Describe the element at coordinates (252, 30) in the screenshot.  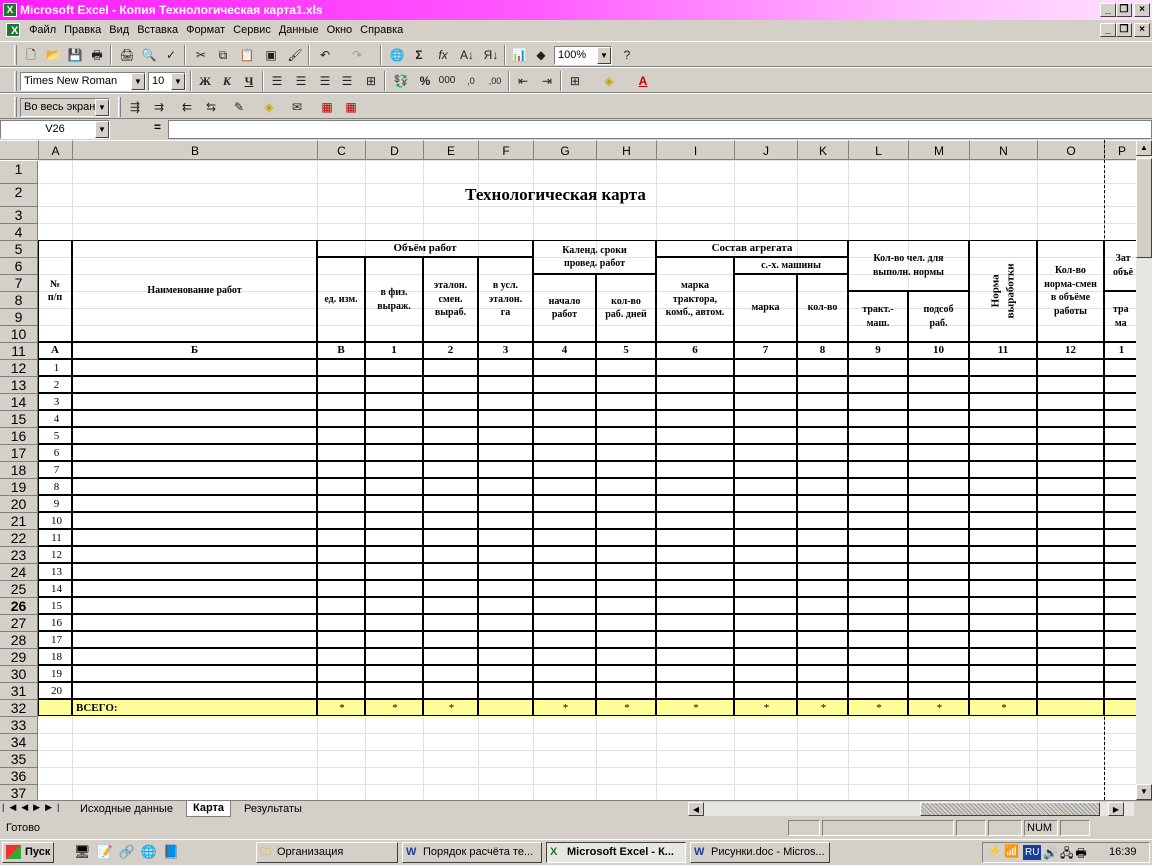
I see `menu-5: Сервис` at that location.